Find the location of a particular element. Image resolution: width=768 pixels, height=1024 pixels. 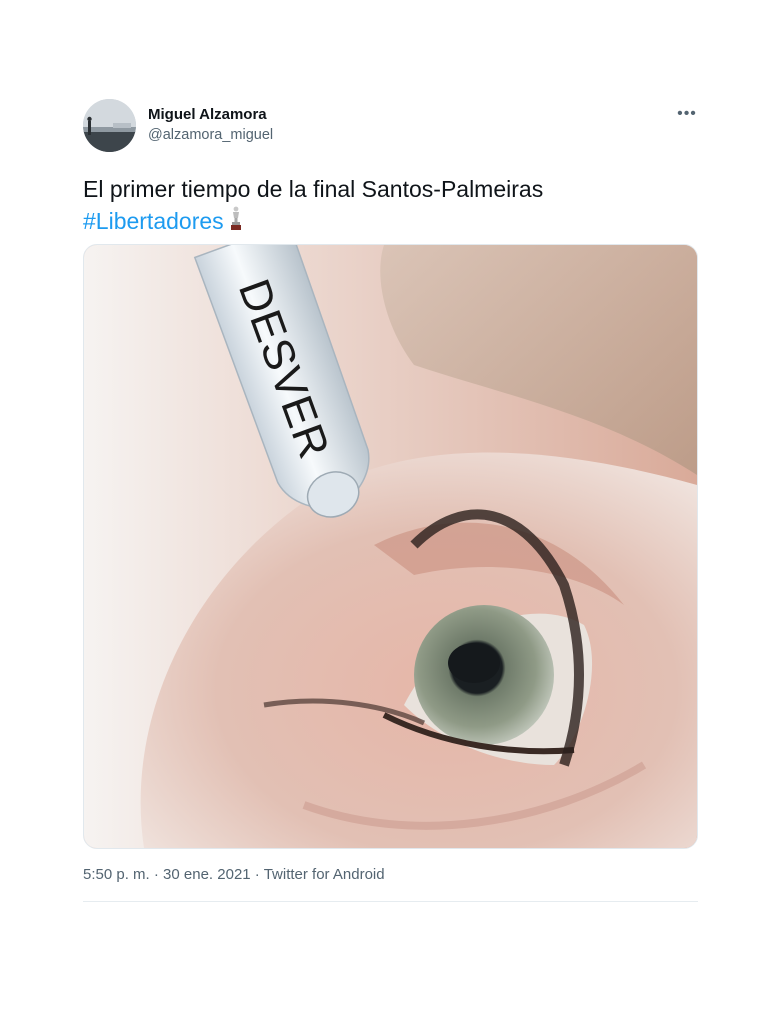

tweet-time: 5:50 p. m. is located at coordinates (116, 874).